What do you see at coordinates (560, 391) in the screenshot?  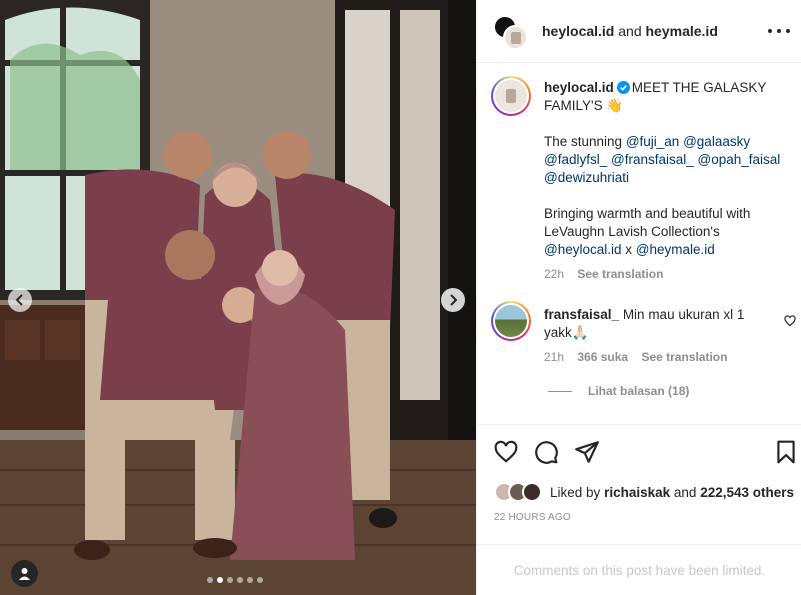 I see `replies-divider` at bounding box center [560, 391].